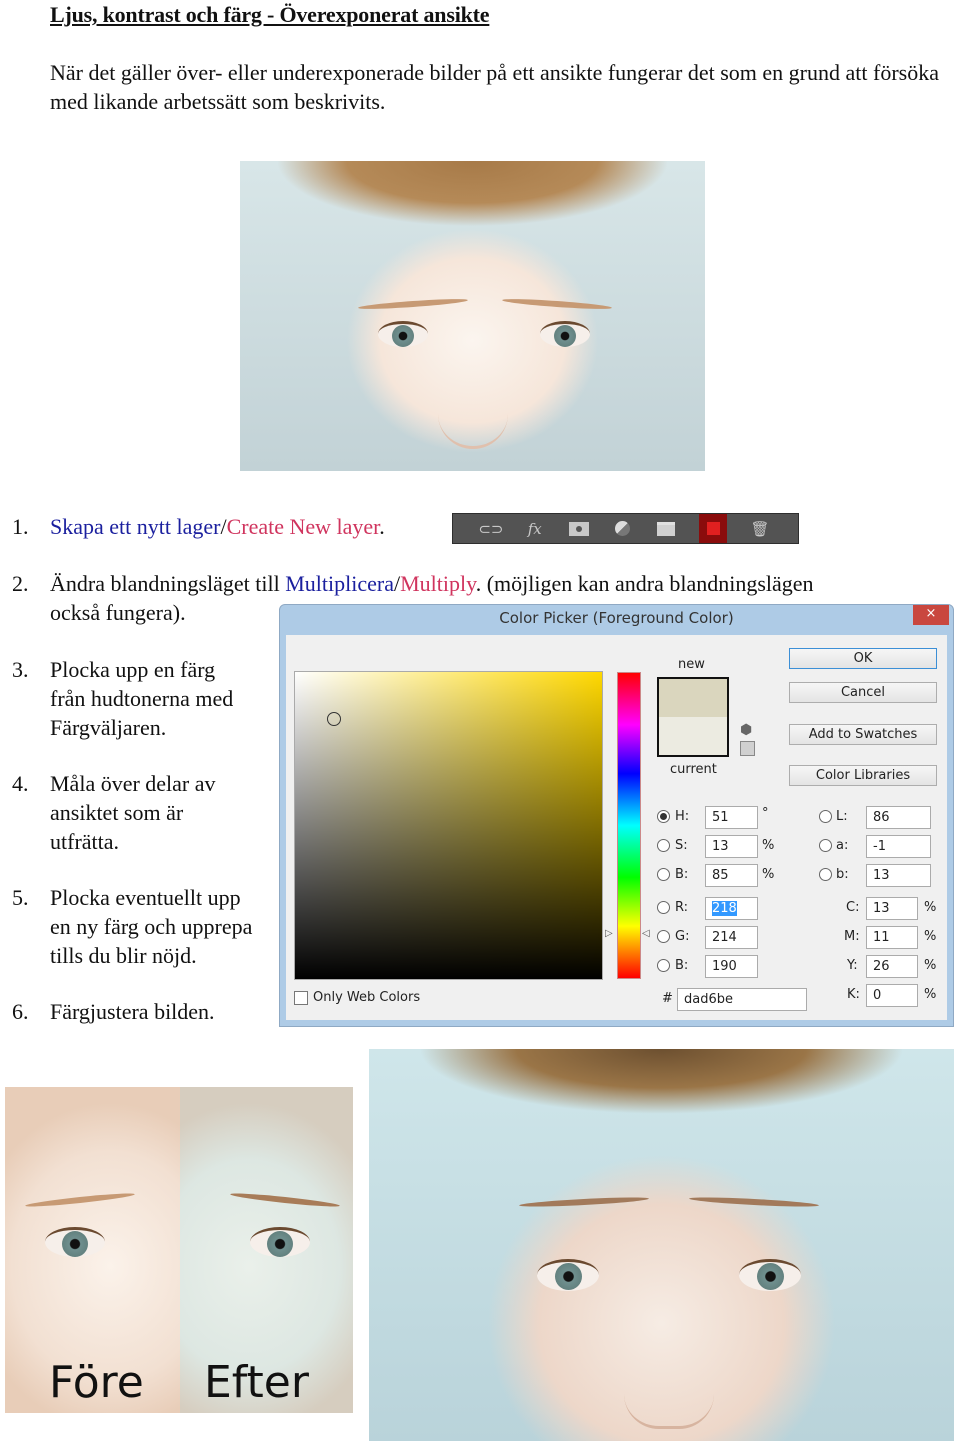  What do you see at coordinates (754, 1202) in the screenshot?
I see `corrected-right-eyebrow` at bounding box center [754, 1202].